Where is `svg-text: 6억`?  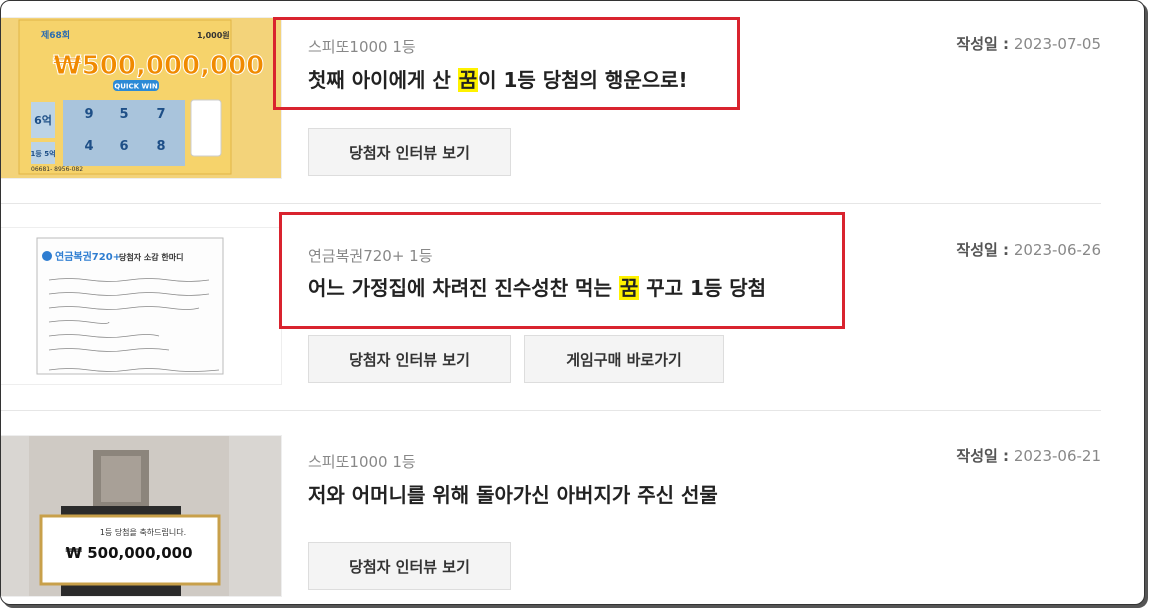
svg-text: 6억 is located at coordinates (43, 120).